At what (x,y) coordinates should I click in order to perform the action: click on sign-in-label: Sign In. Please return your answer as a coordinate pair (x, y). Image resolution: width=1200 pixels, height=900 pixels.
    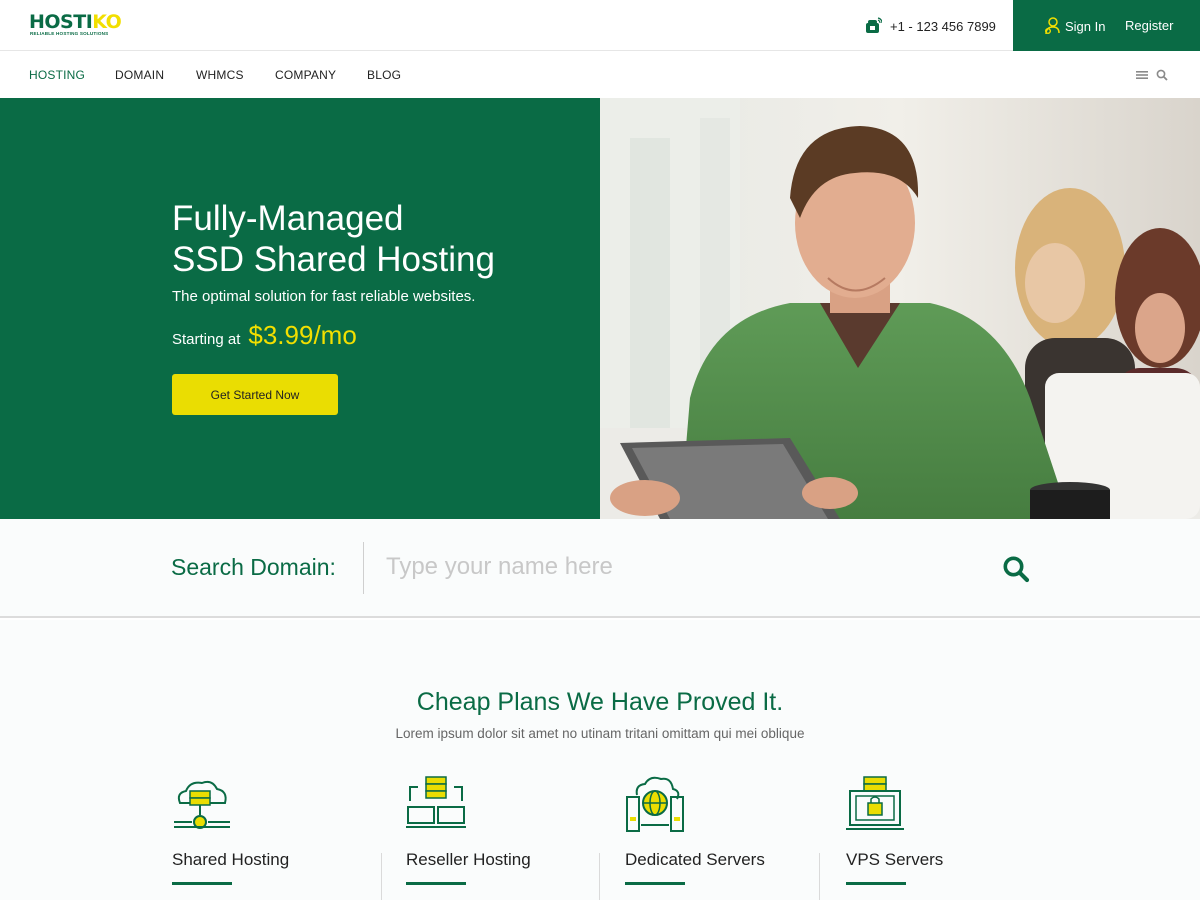
    Looking at the image, I should click on (1085, 26).